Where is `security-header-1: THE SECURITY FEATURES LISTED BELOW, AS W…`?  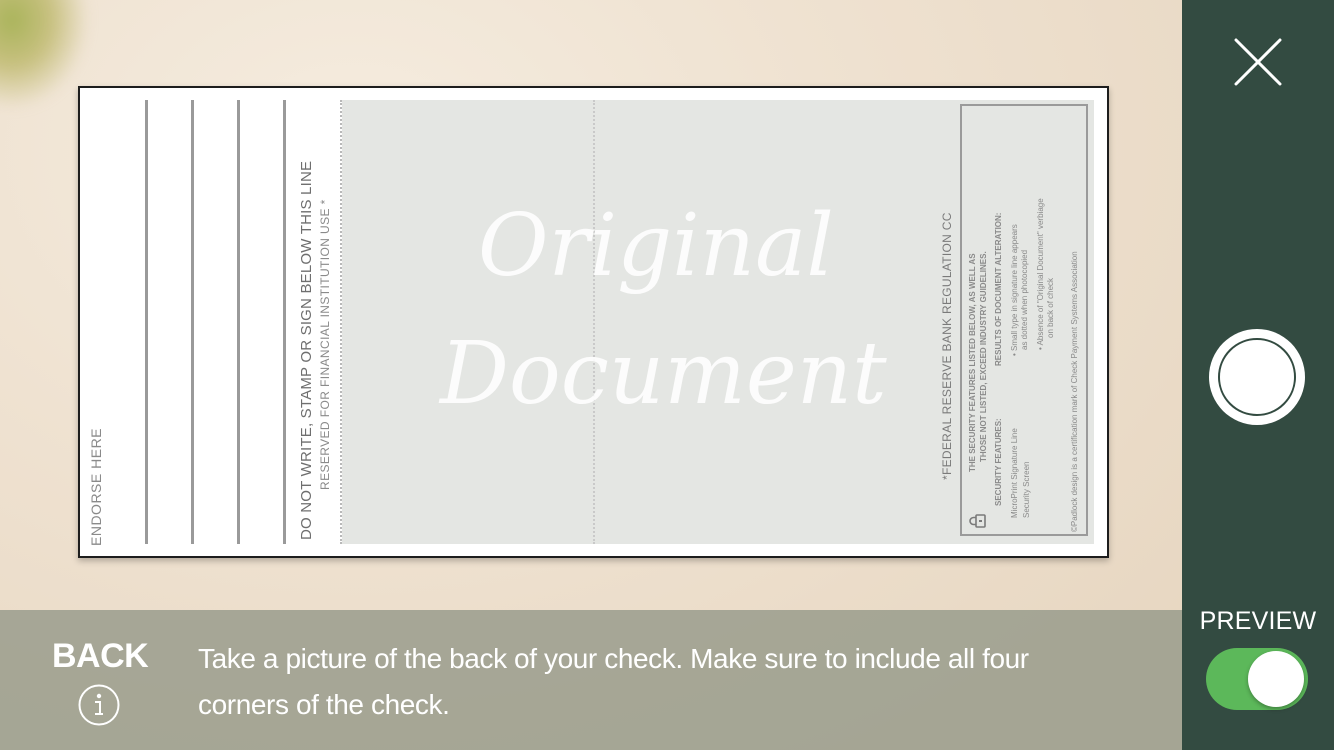 security-header-1: THE SECURITY FEATURES LISTED BELOW, AS W… is located at coordinates (972, 362).